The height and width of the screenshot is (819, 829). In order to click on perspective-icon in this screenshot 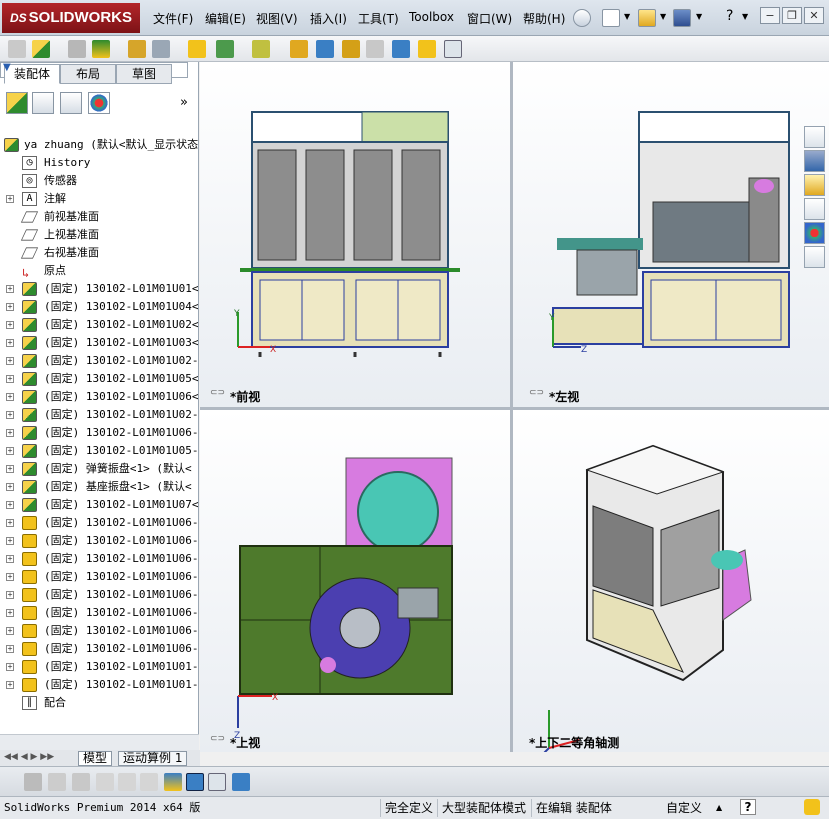, I will do `click(105, 782)`.